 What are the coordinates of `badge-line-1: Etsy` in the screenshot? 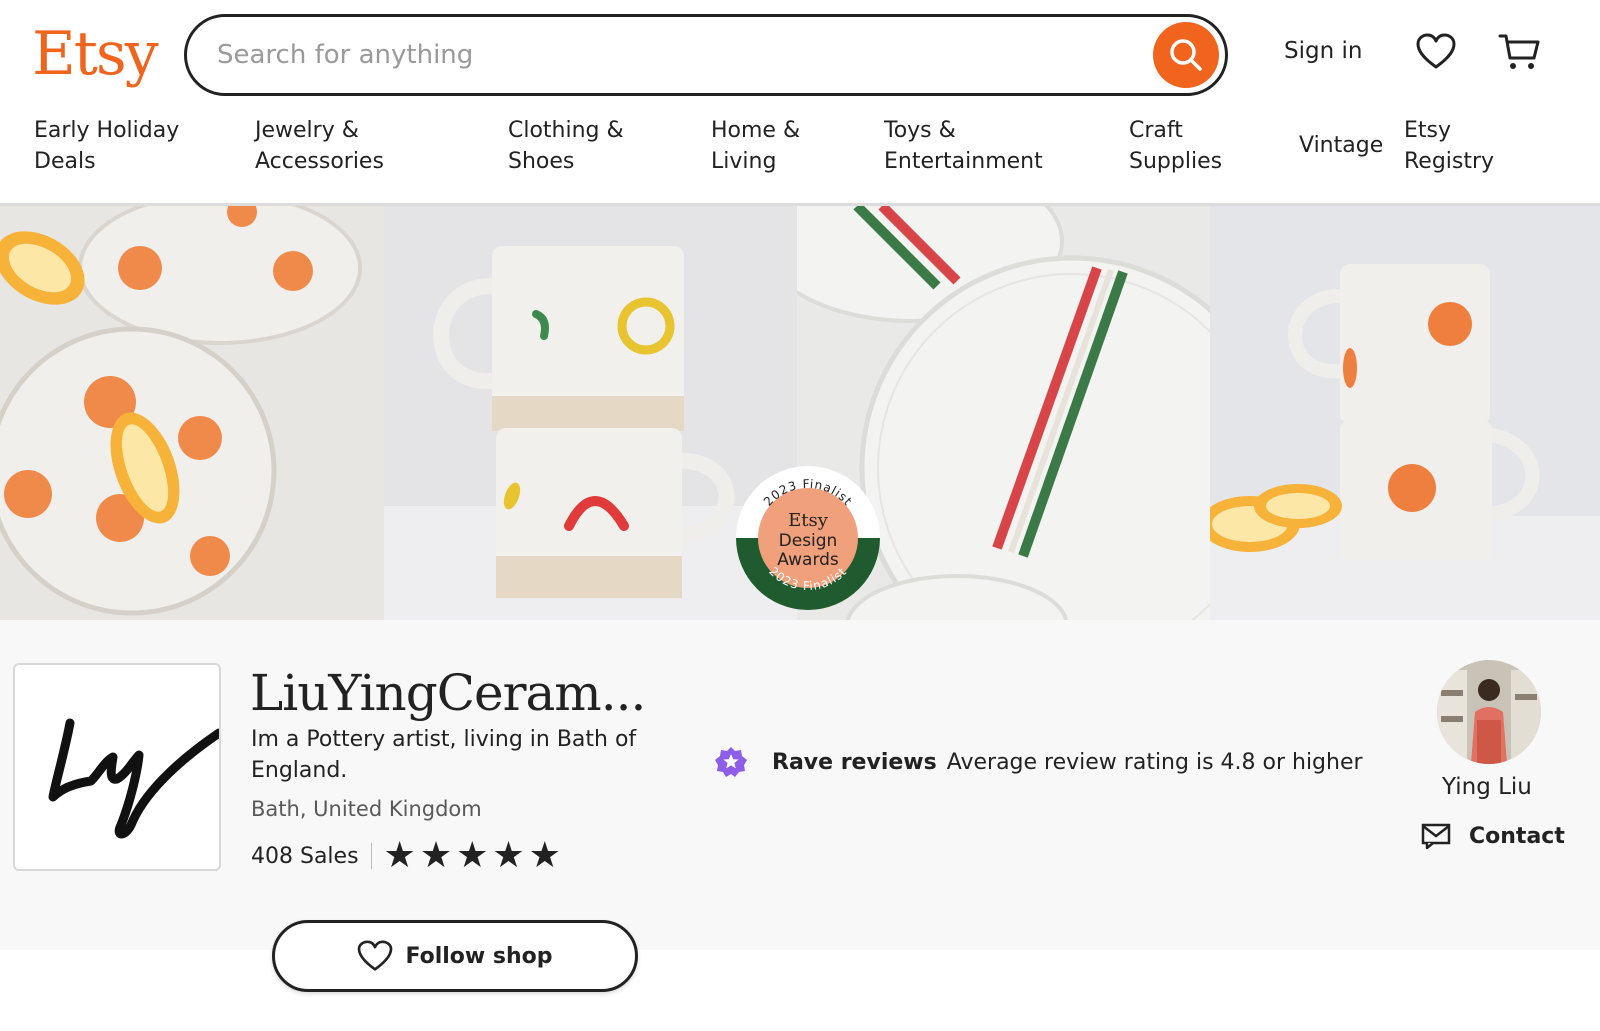 It's located at (808, 520).